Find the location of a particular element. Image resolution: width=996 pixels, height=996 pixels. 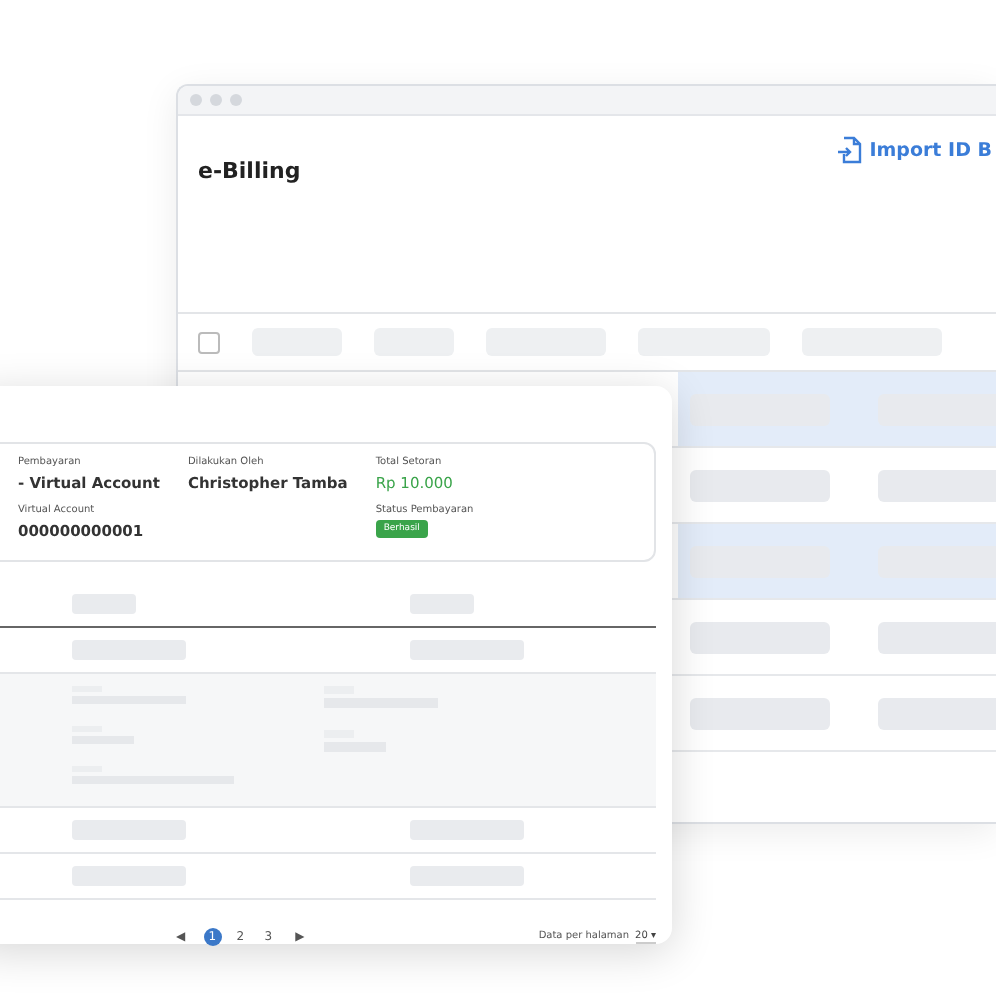

file-import-icon is located at coordinates (848, 150).